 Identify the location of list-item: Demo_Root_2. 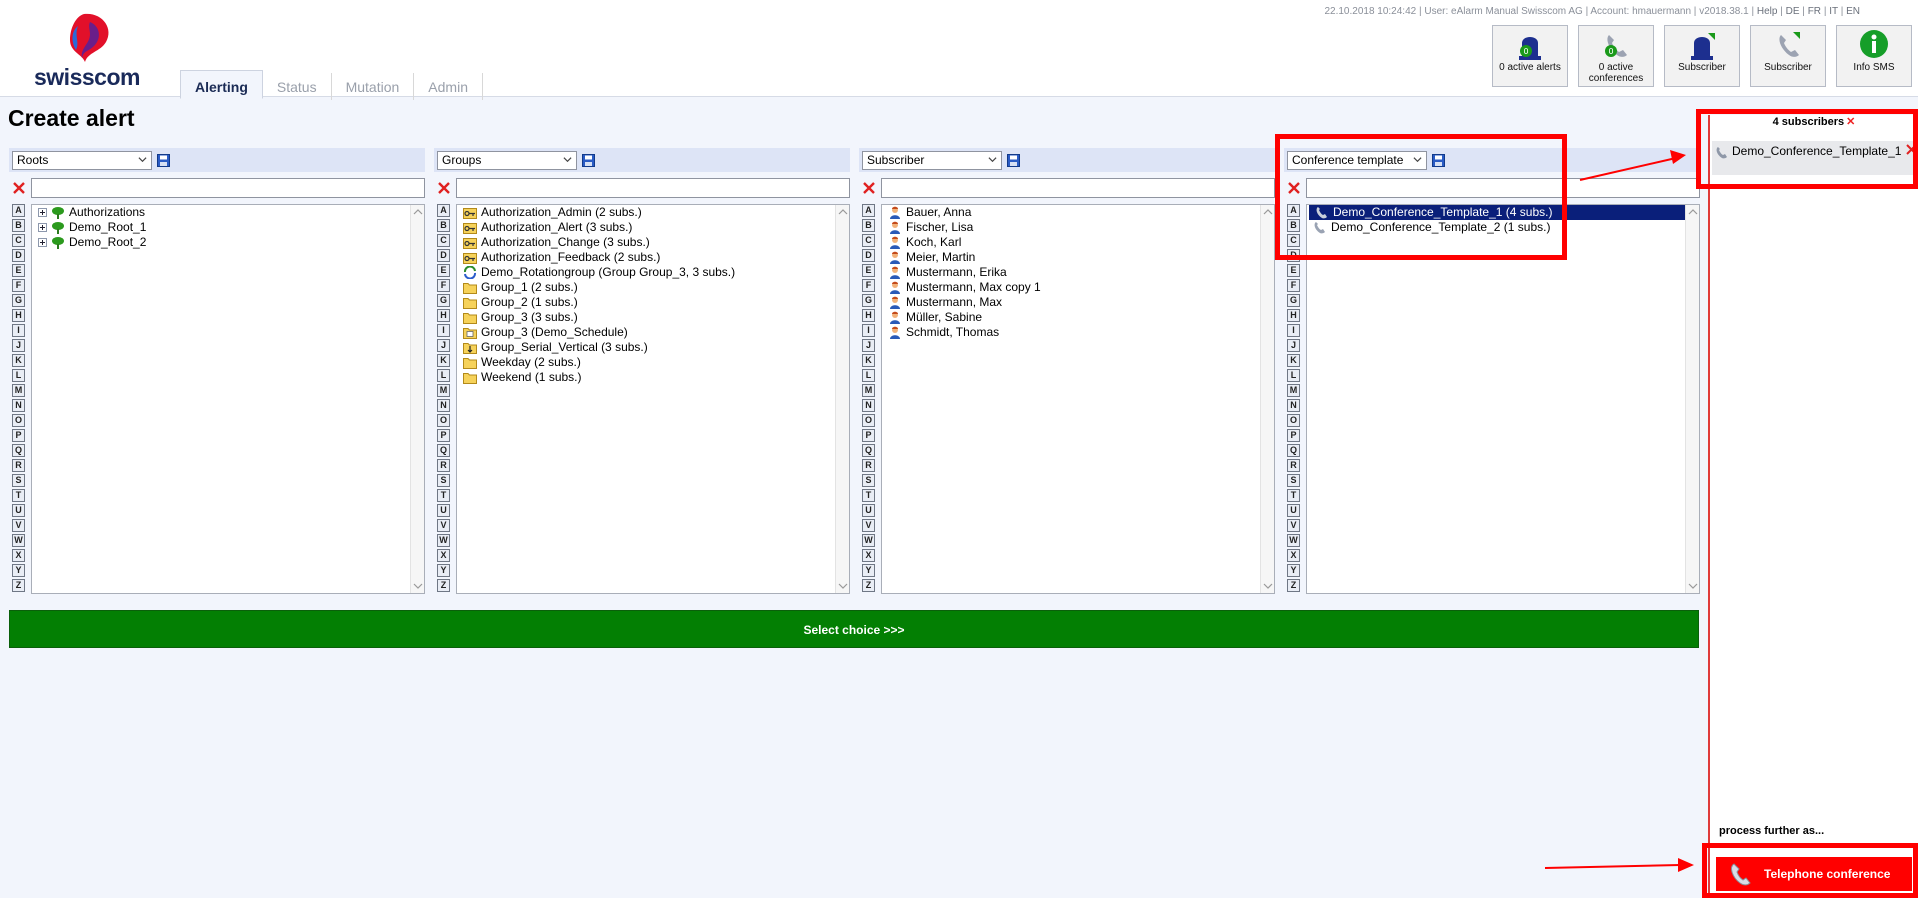
(228, 242).